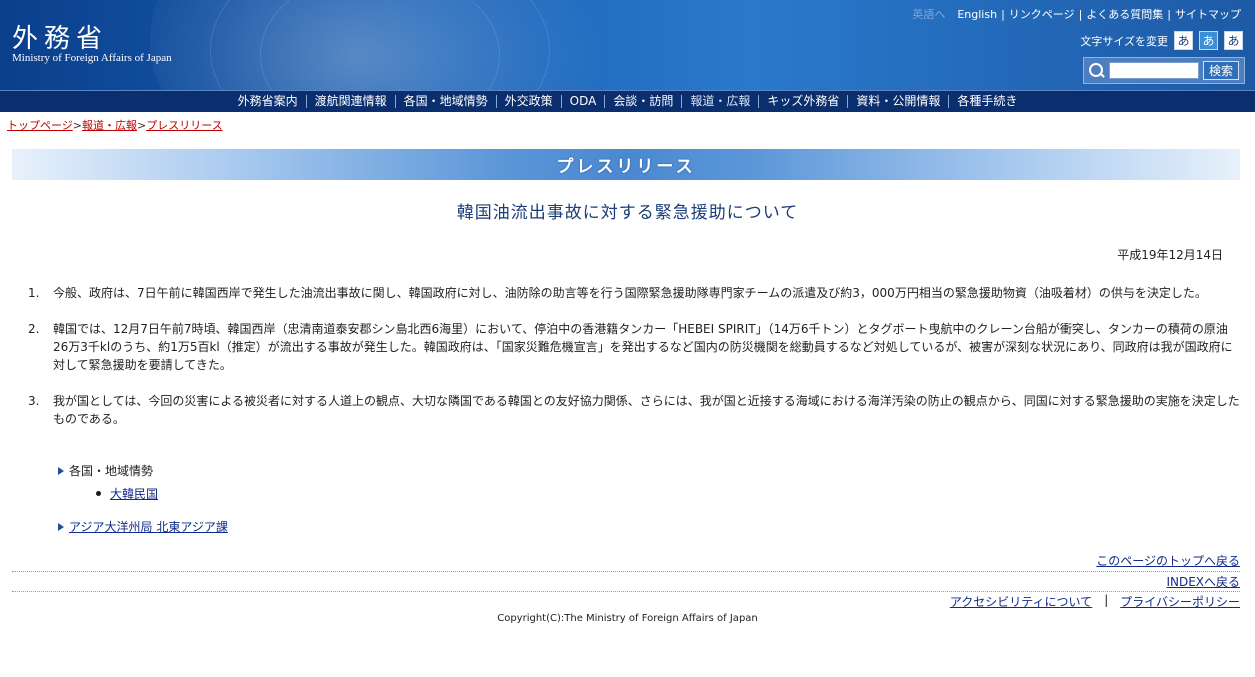 This screenshot has height=677, width=1255. What do you see at coordinates (1097, 71) in the screenshot?
I see `search-icon` at bounding box center [1097, 71].